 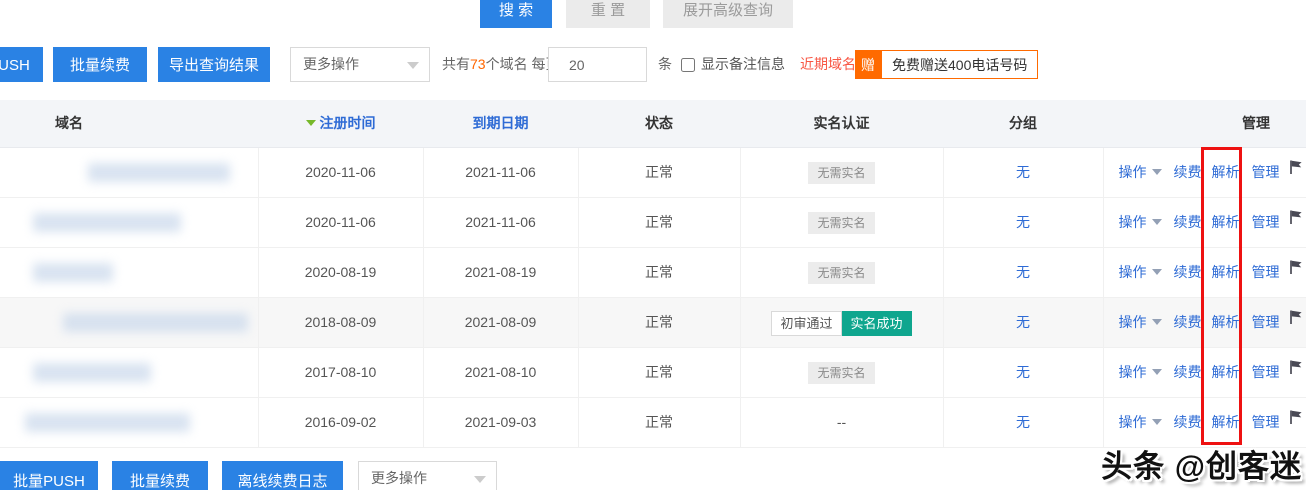 What do you see at coordinates (688, 65) in the screenshot?
I see `show-remarks-checkbox` at bounding box center [688, 65].